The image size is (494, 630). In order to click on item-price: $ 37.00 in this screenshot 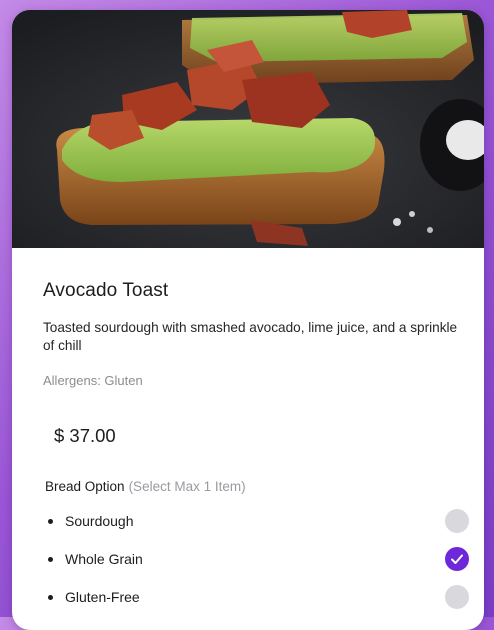, I will do `click(85, 435)`.